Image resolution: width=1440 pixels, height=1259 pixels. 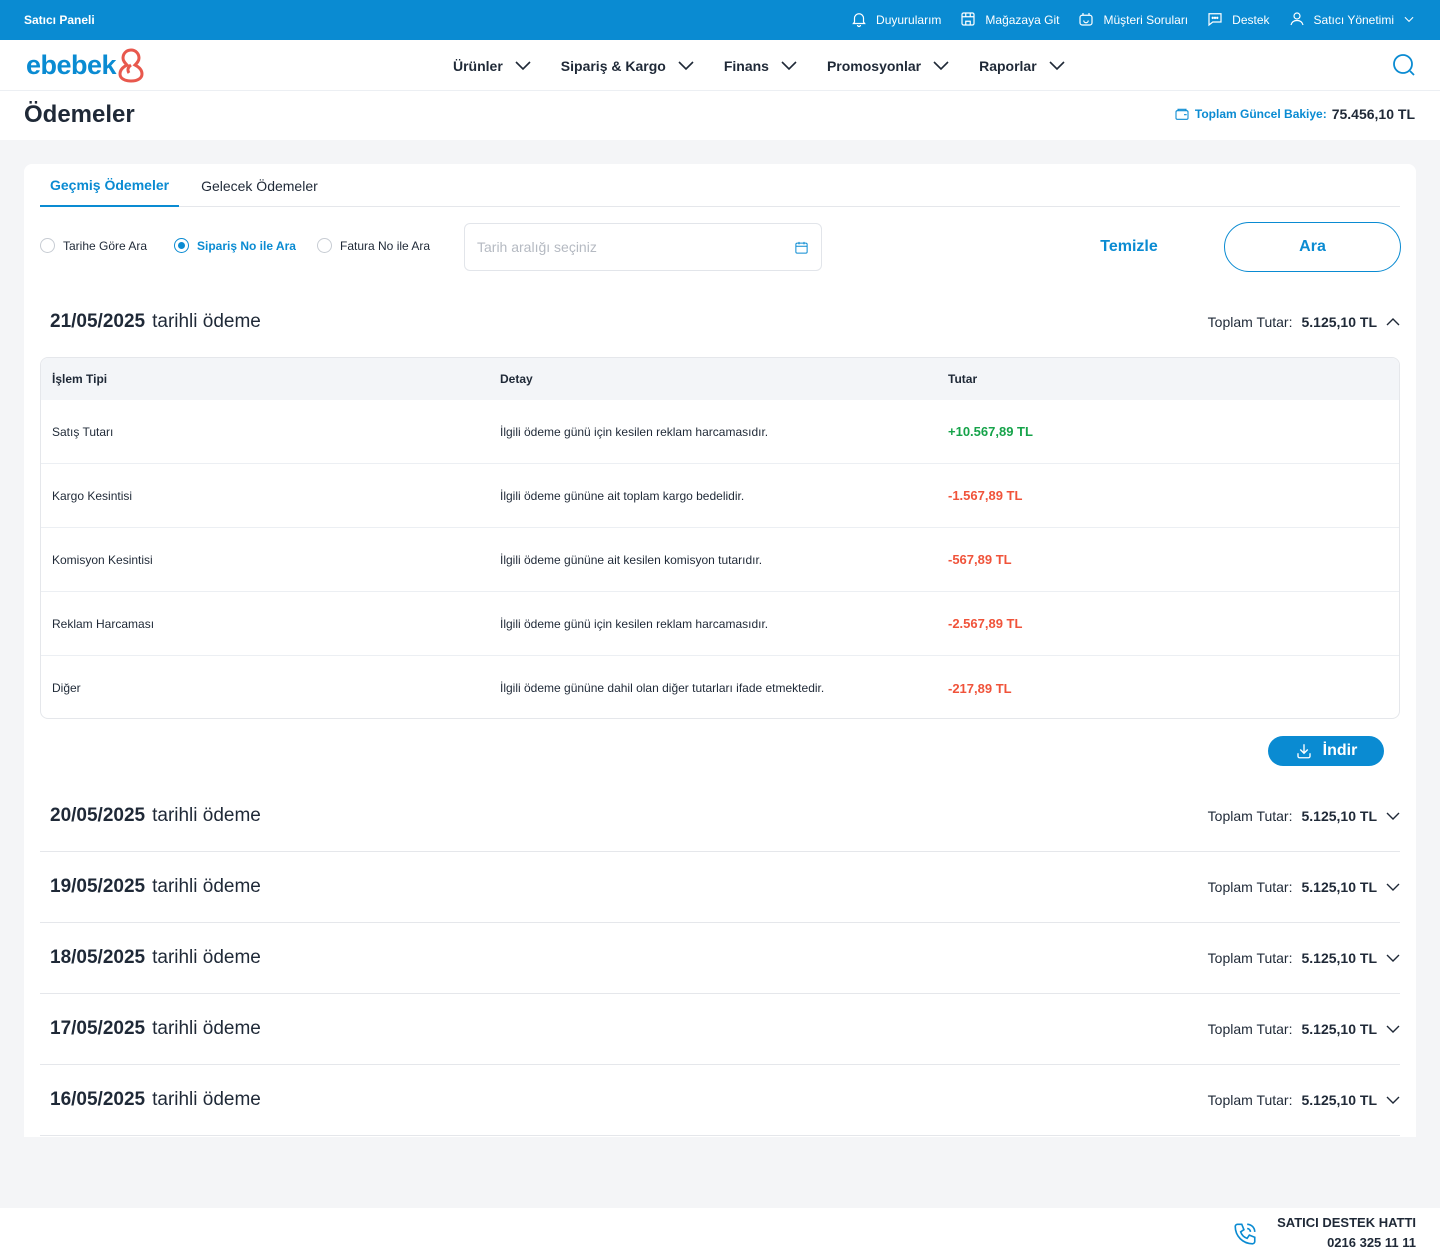 I want to click on customer-questions-link: Müşteri Soruları, so click(x=1132, y=20).